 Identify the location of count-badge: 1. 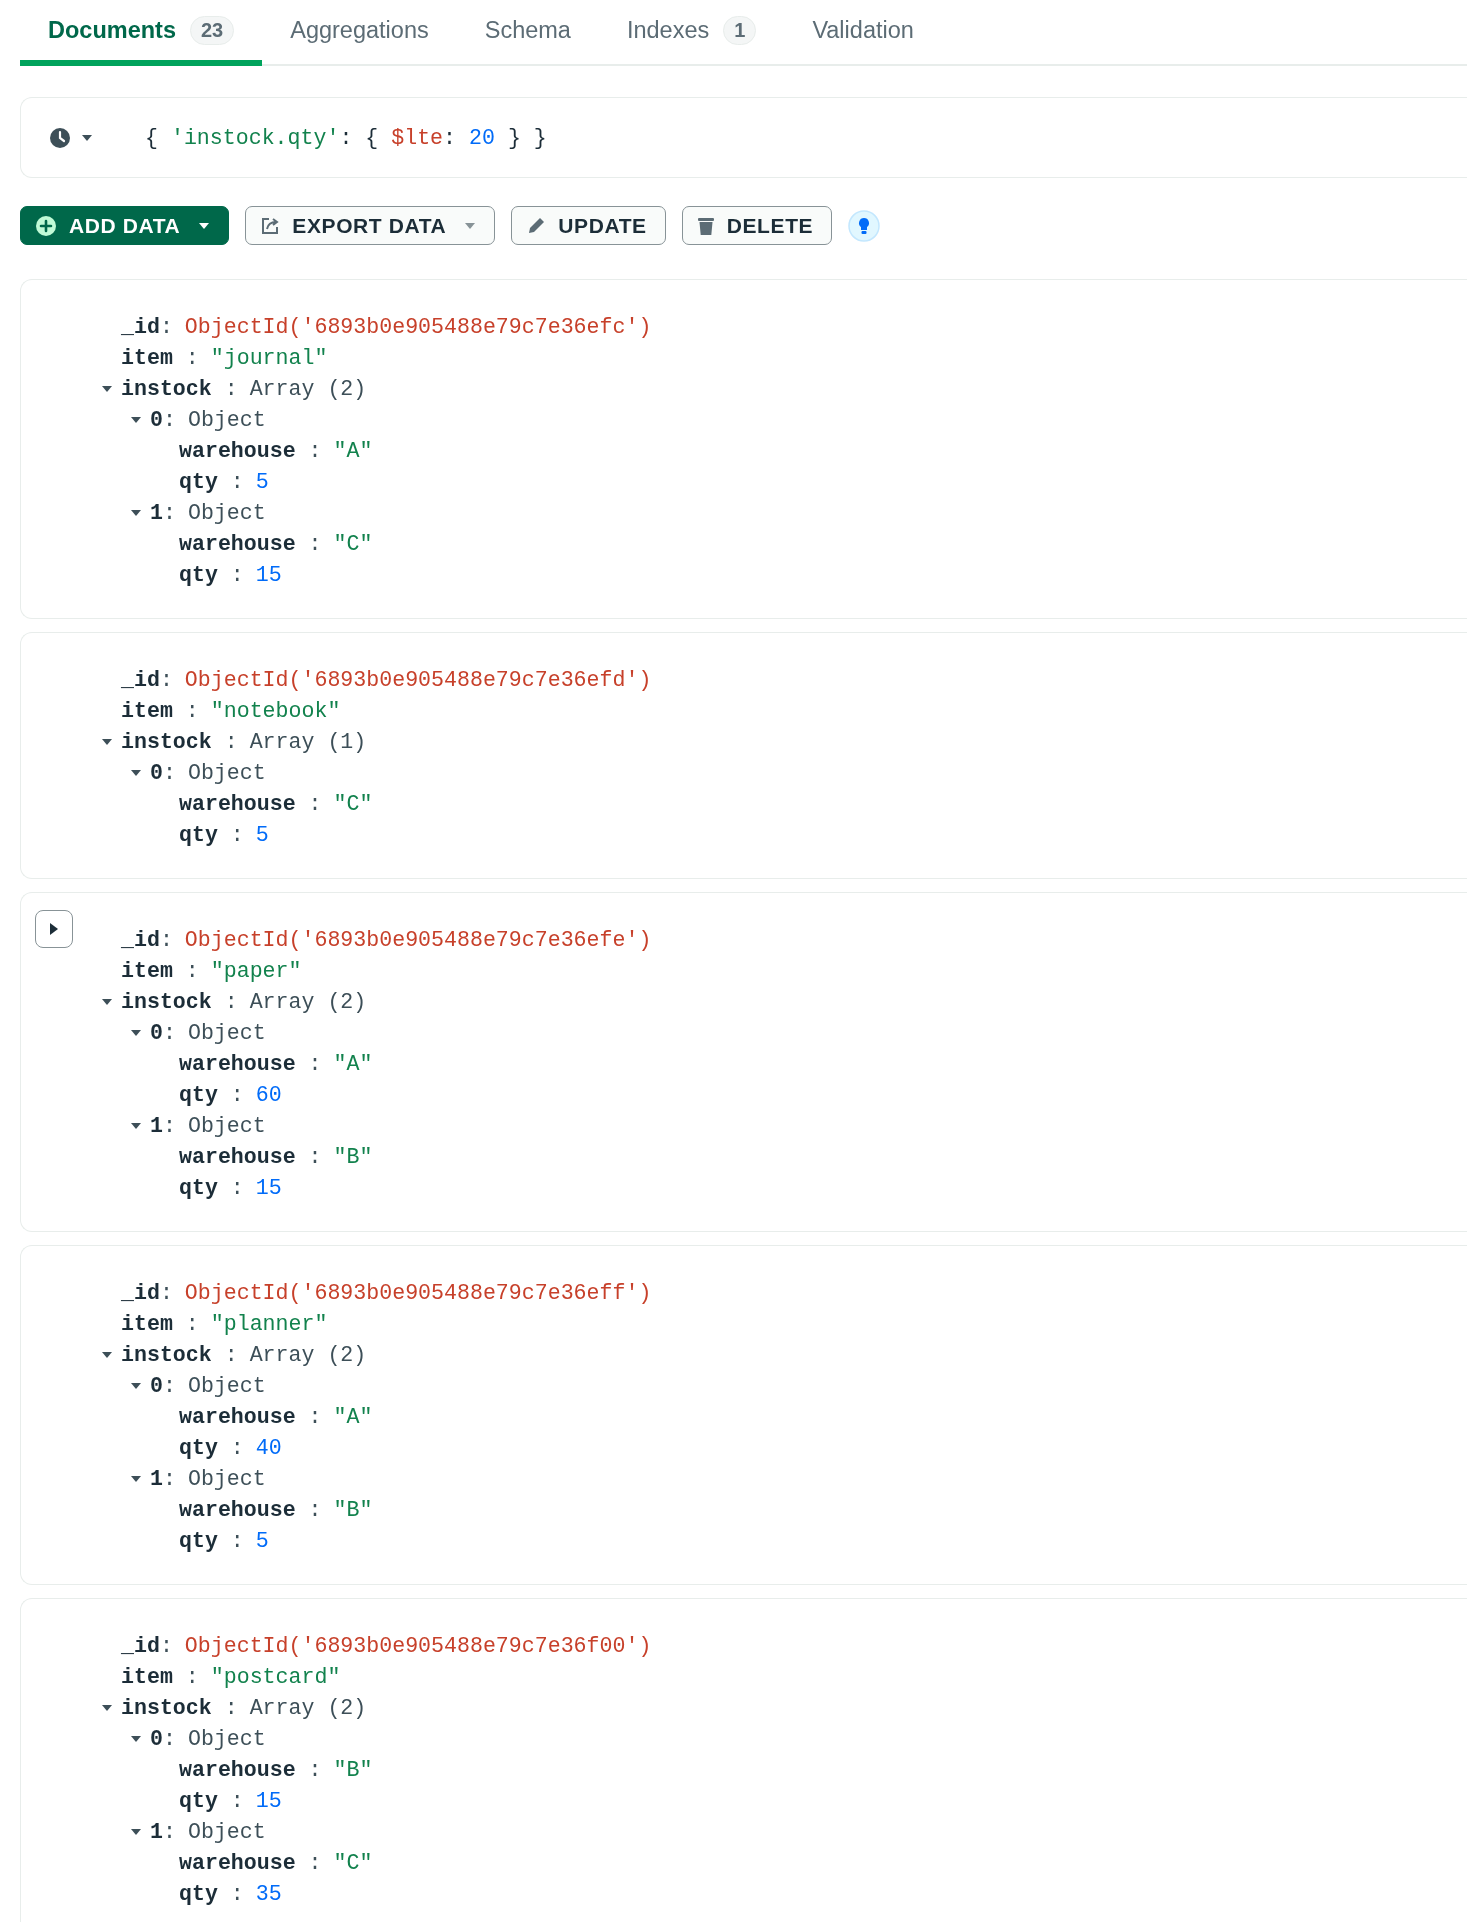
(740, 30).